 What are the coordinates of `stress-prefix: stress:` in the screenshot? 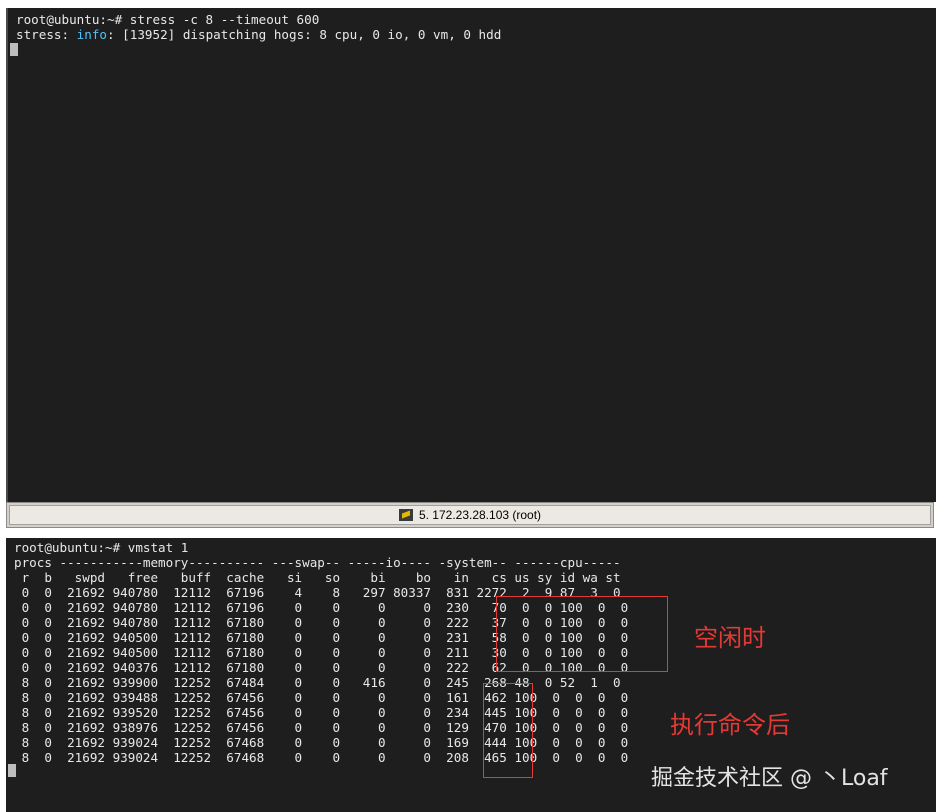 It's located at (46, 34).